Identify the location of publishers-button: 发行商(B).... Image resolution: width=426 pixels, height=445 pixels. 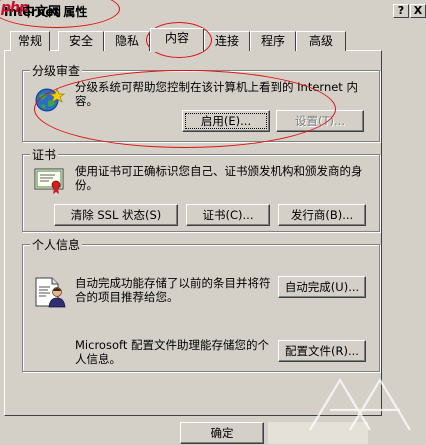
(322, 215).